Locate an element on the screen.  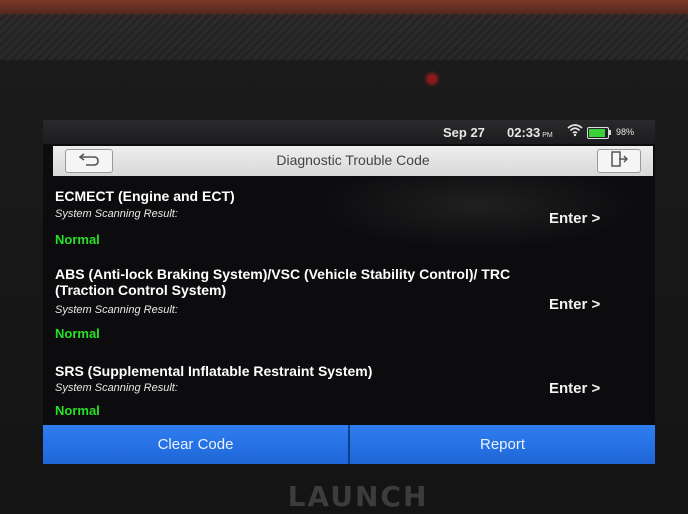
footer-toolbar: Clear Code Report is located at coordinates (349, 444).